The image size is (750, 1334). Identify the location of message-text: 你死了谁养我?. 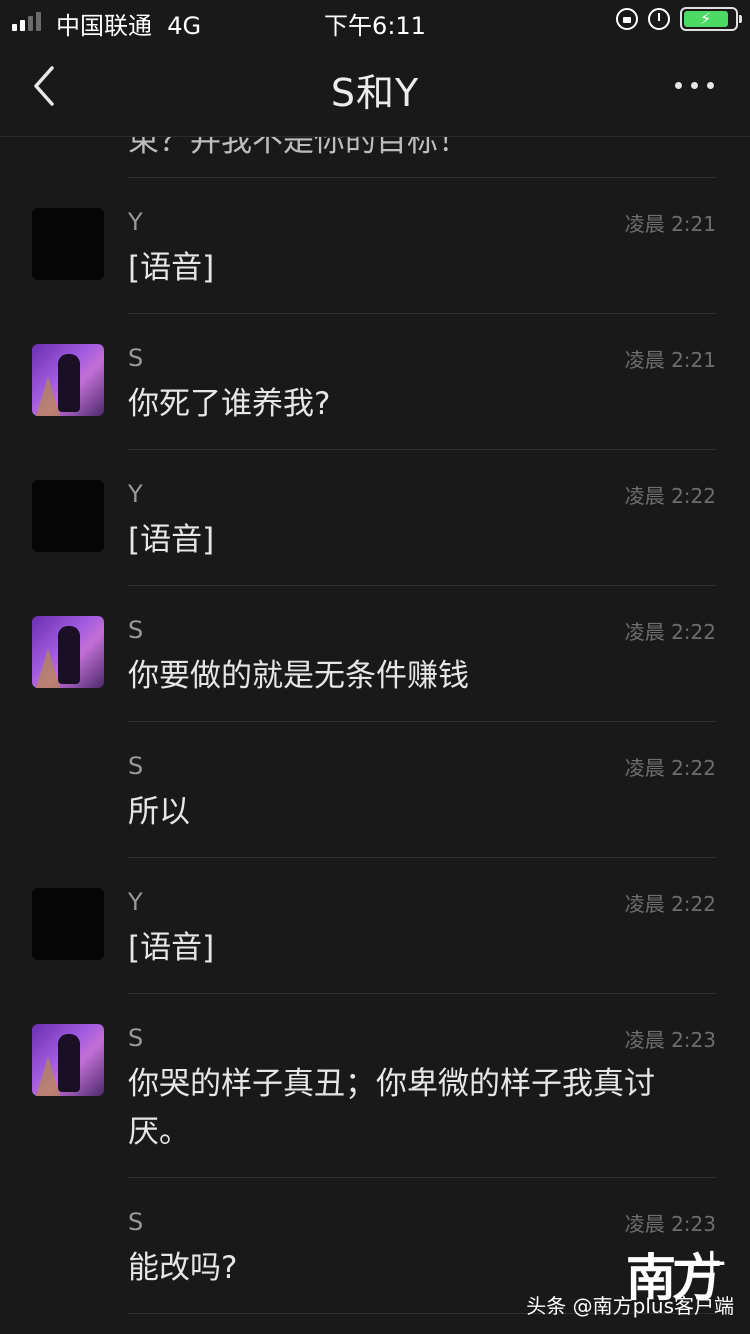
(229, 404).